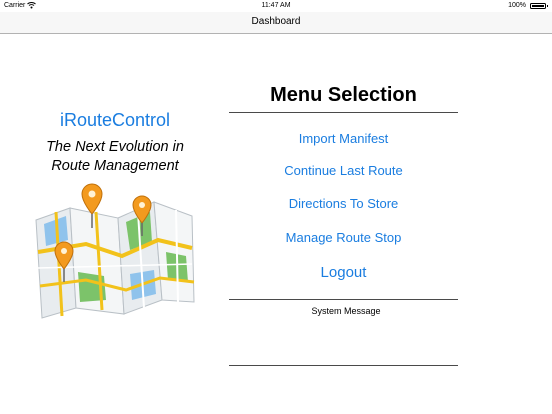 The height and width of the screenshot is (414, 552). What do you see at coordinates (343, 112) in the screenshot?
I see `menu-top-divider` at bounding box center [343, 112].